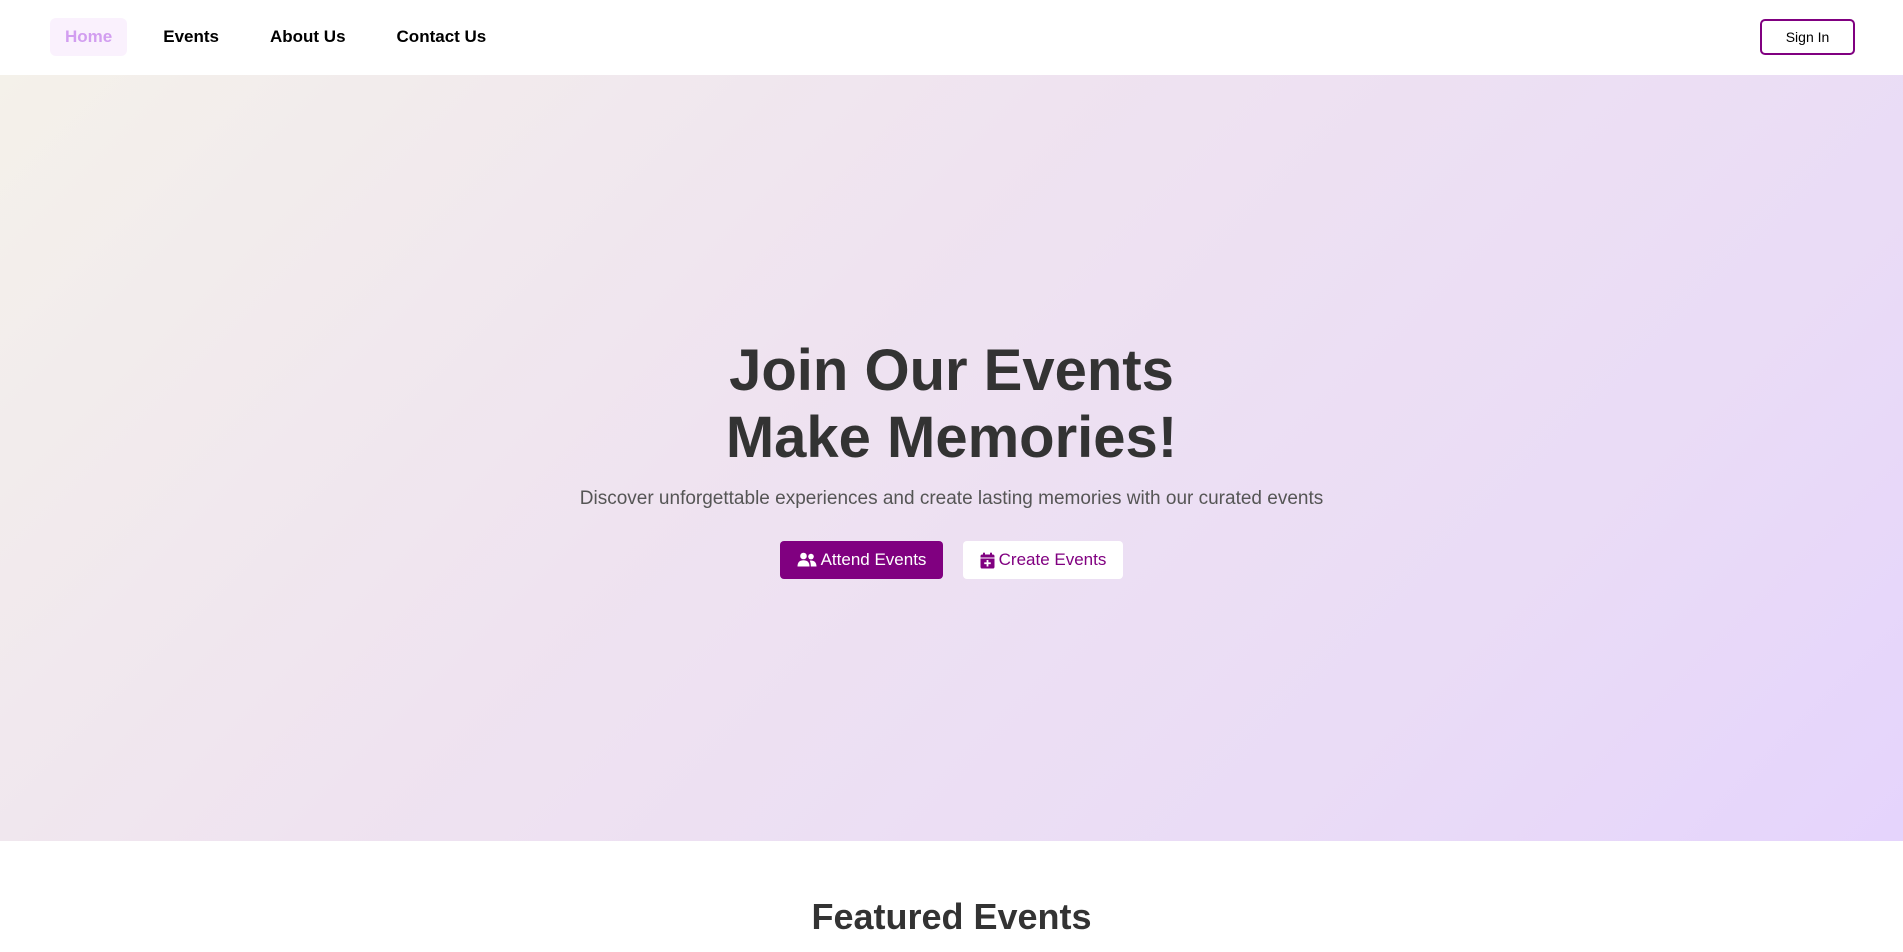 The image size is (1903, 952). Describe the element at coordinates (1052, 559) in the screenshot. I see `create-events-label: Create Events` at that location.